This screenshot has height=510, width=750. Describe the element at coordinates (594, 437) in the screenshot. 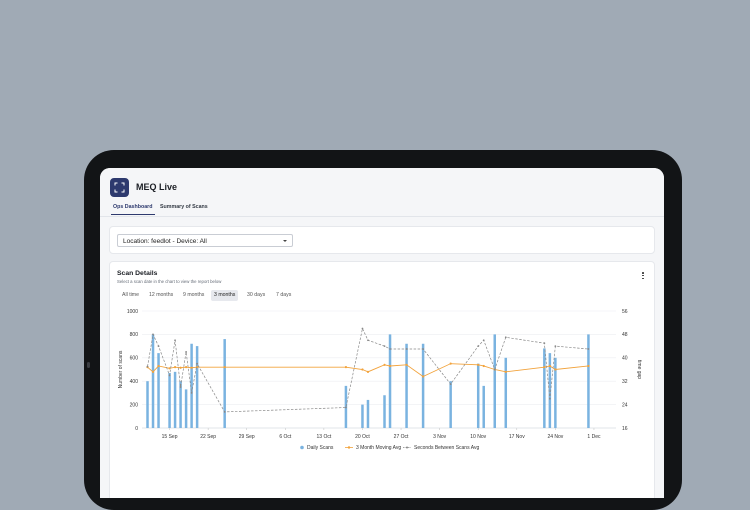

I see `x-tick-label: 1 Dec` at that location.